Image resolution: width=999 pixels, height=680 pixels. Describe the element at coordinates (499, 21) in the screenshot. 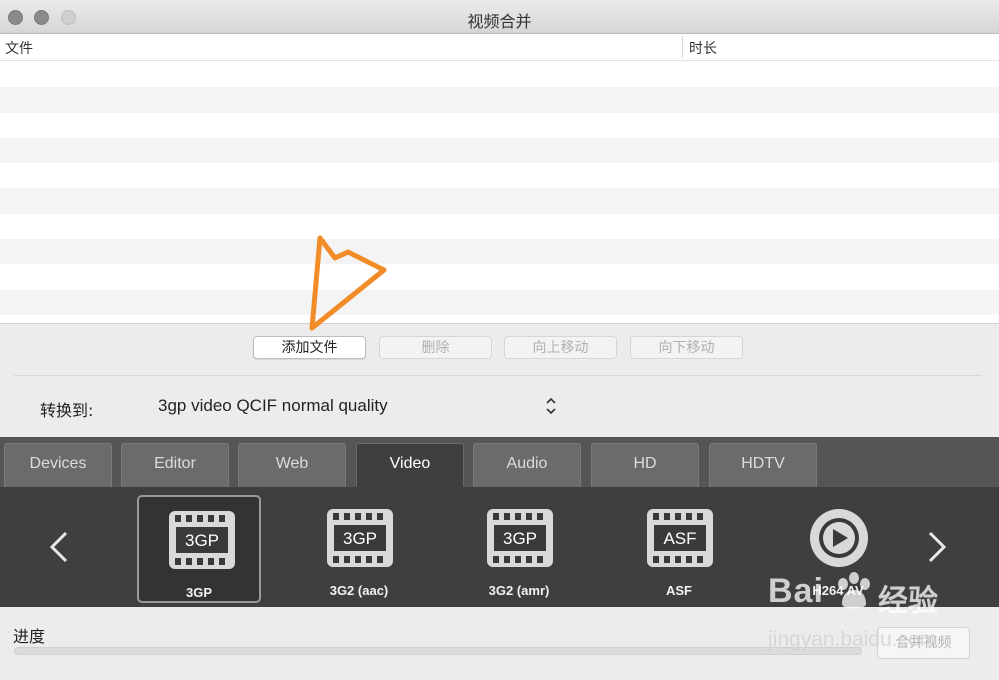

I see `window-title: 视频合并` at that location.